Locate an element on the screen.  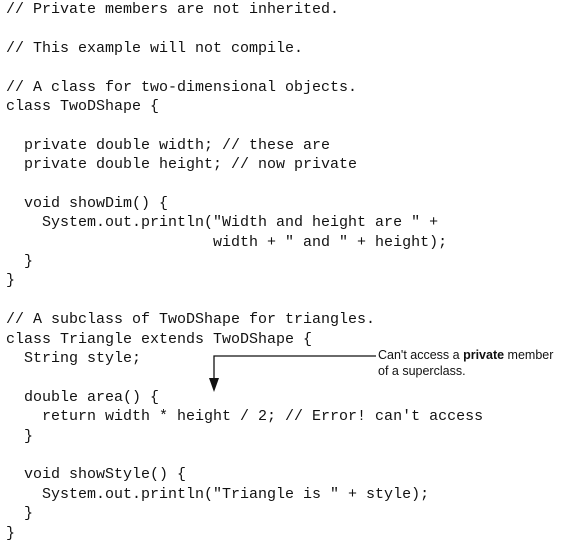
callout-line-1: Can't access a private member is located at coordinates (472, 355).